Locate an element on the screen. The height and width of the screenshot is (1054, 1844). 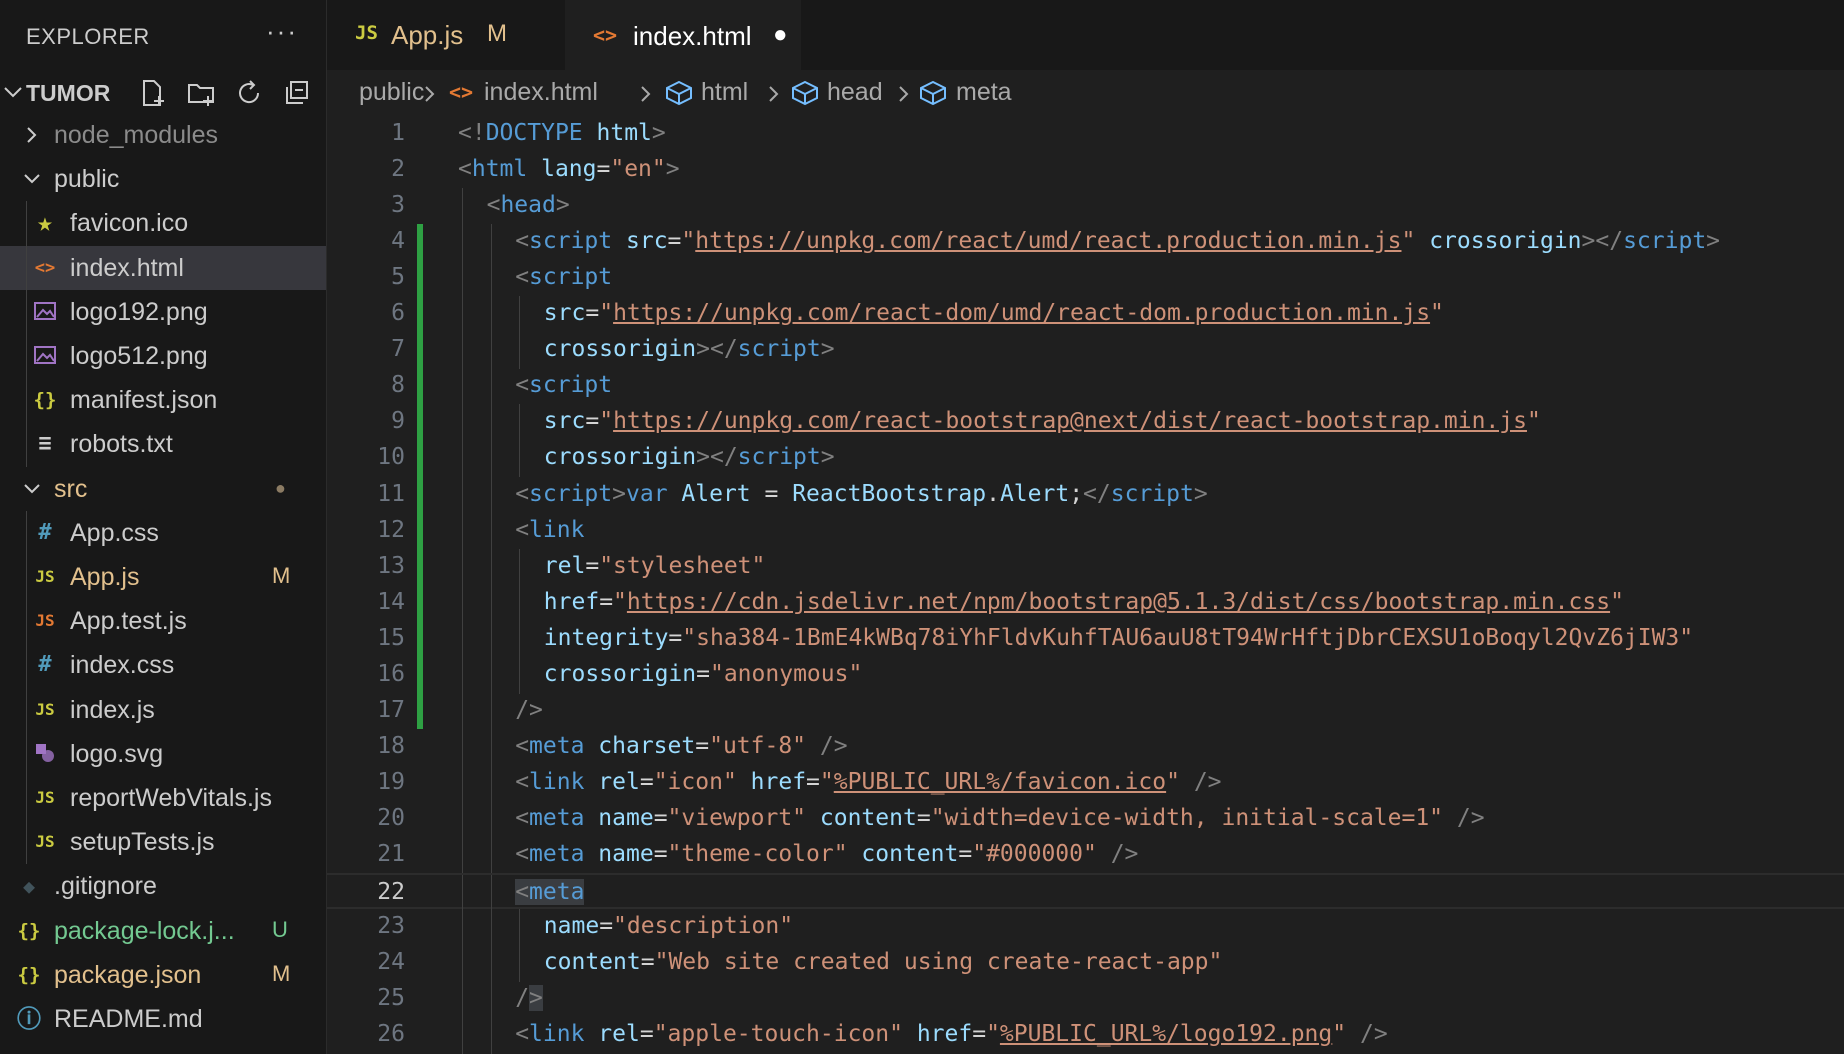
tree-item-label: App.test.js is located at coordinates (128, 621).